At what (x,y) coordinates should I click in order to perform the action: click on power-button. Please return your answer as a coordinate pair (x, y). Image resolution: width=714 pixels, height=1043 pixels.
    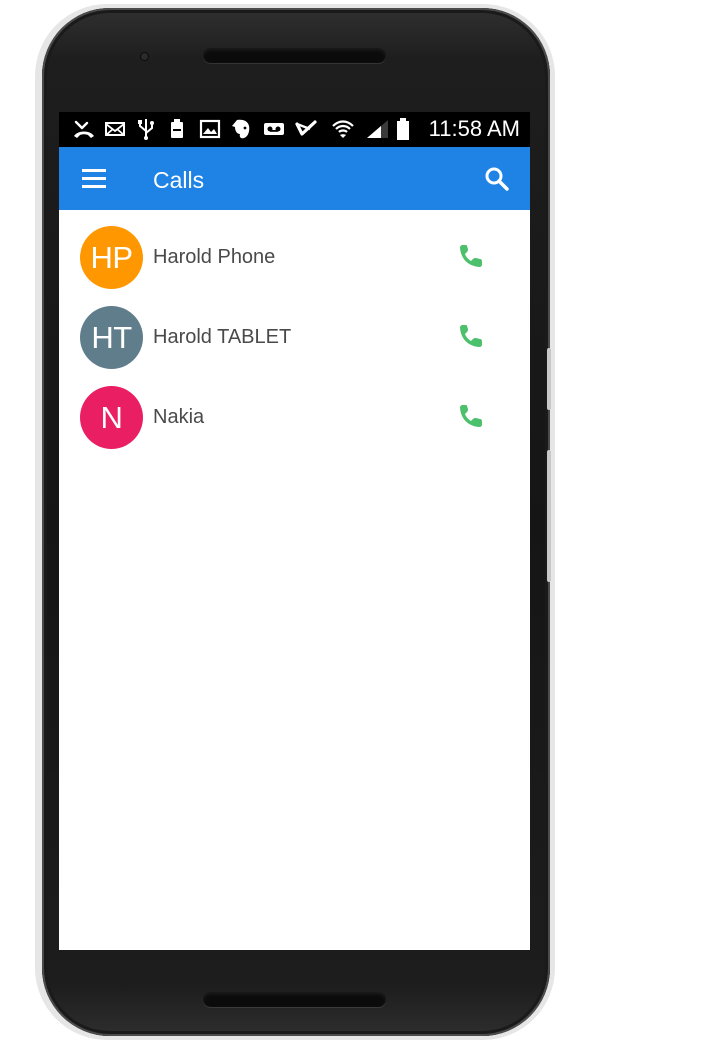
    Looking at the image, I should click on (549, 379).